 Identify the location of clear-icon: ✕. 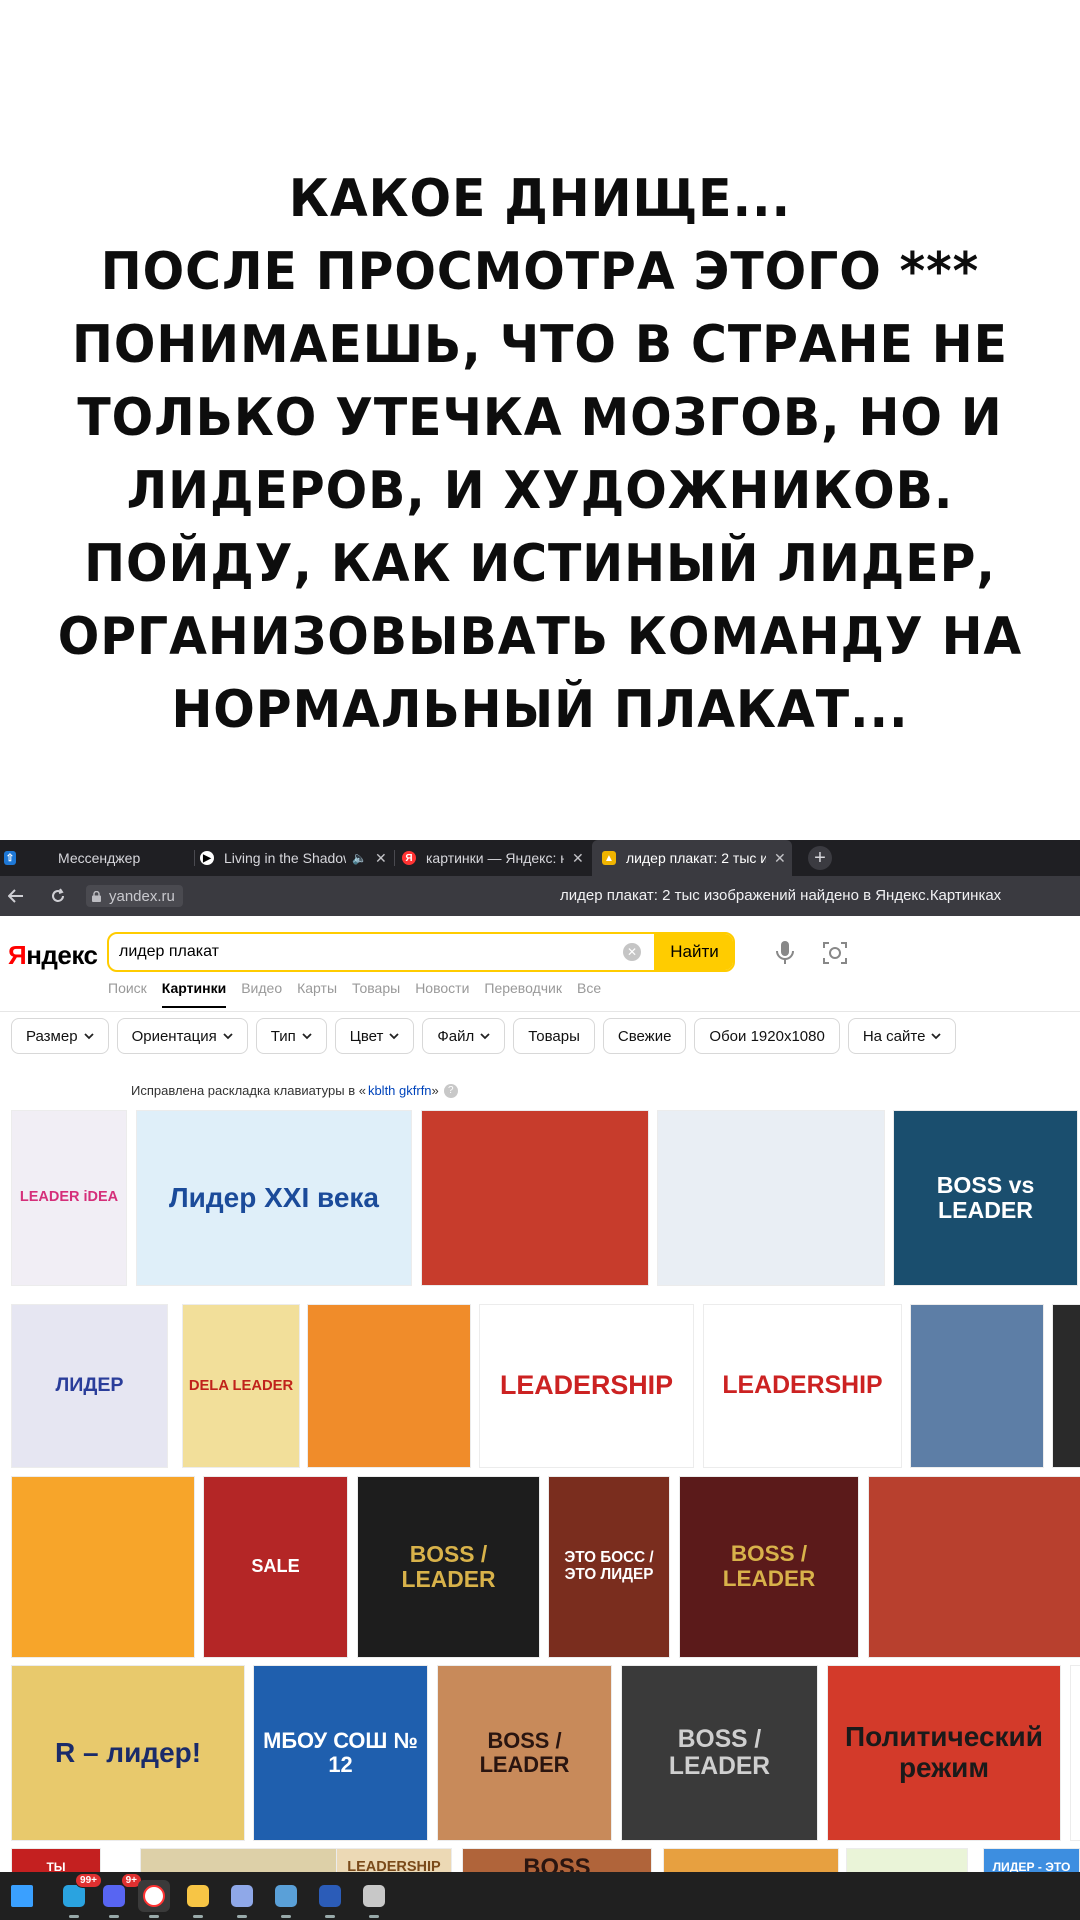
(632, 952).